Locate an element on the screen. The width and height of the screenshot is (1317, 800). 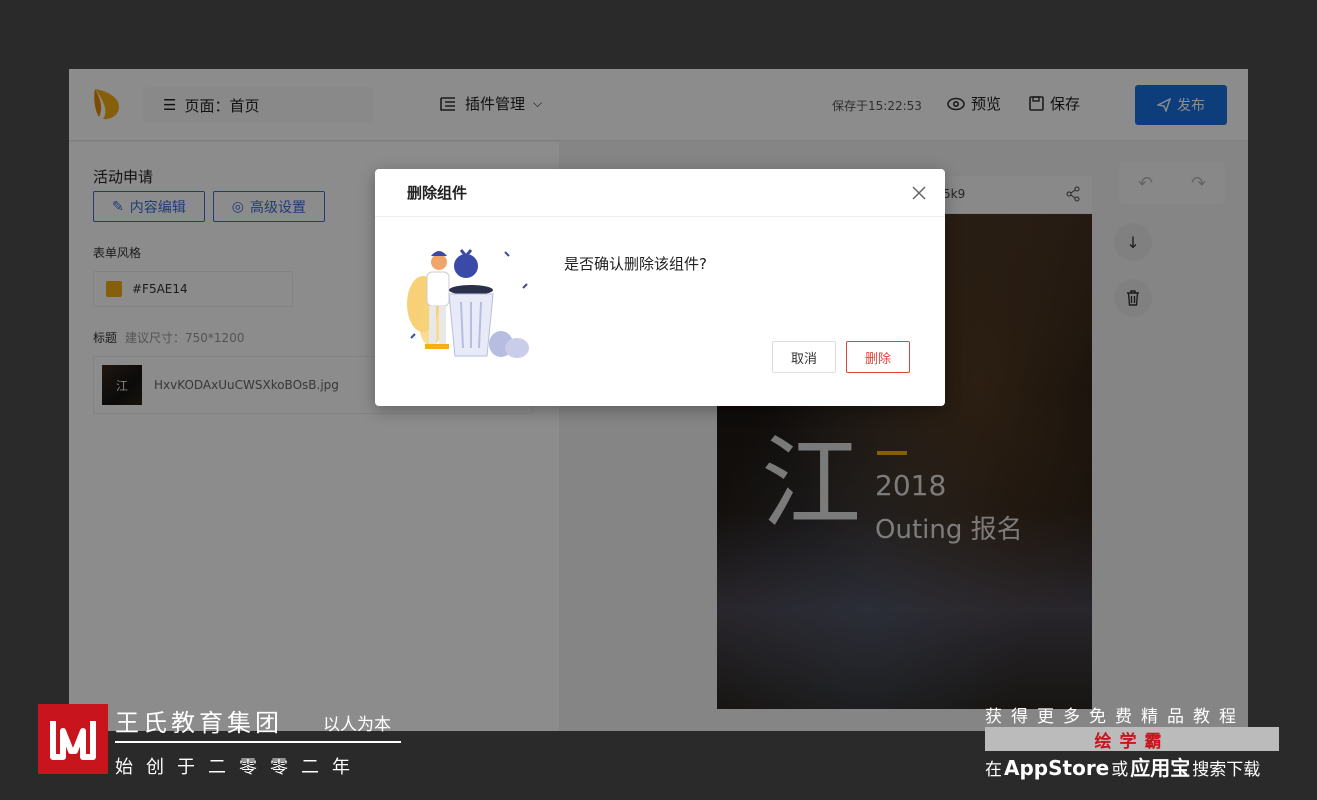
watermark-since: 始创于二零零二年 is located at coordinates (239, 767).